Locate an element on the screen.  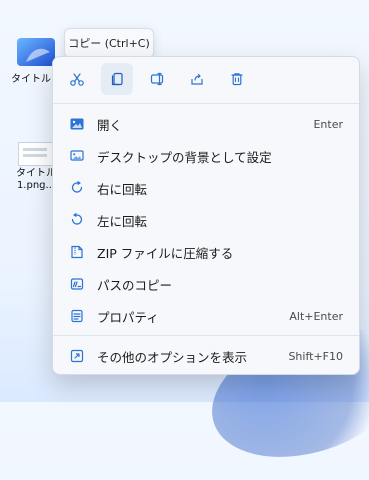
zip-icon is located at coordinates (77, 252).